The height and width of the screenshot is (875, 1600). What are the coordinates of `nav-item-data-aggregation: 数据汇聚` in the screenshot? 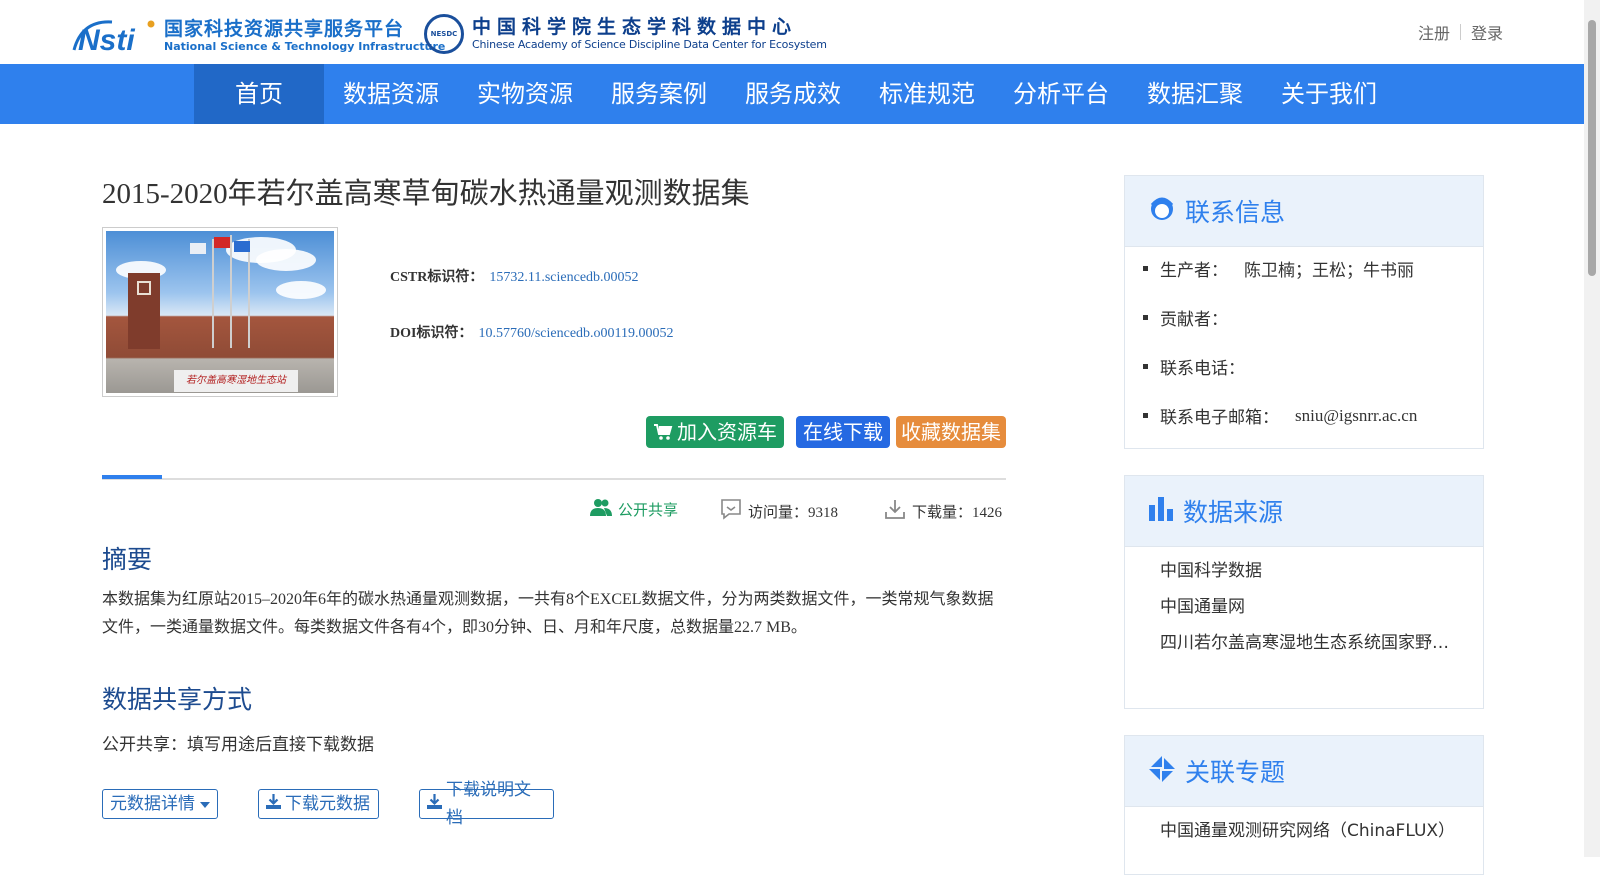 It's located at (1195, 94).